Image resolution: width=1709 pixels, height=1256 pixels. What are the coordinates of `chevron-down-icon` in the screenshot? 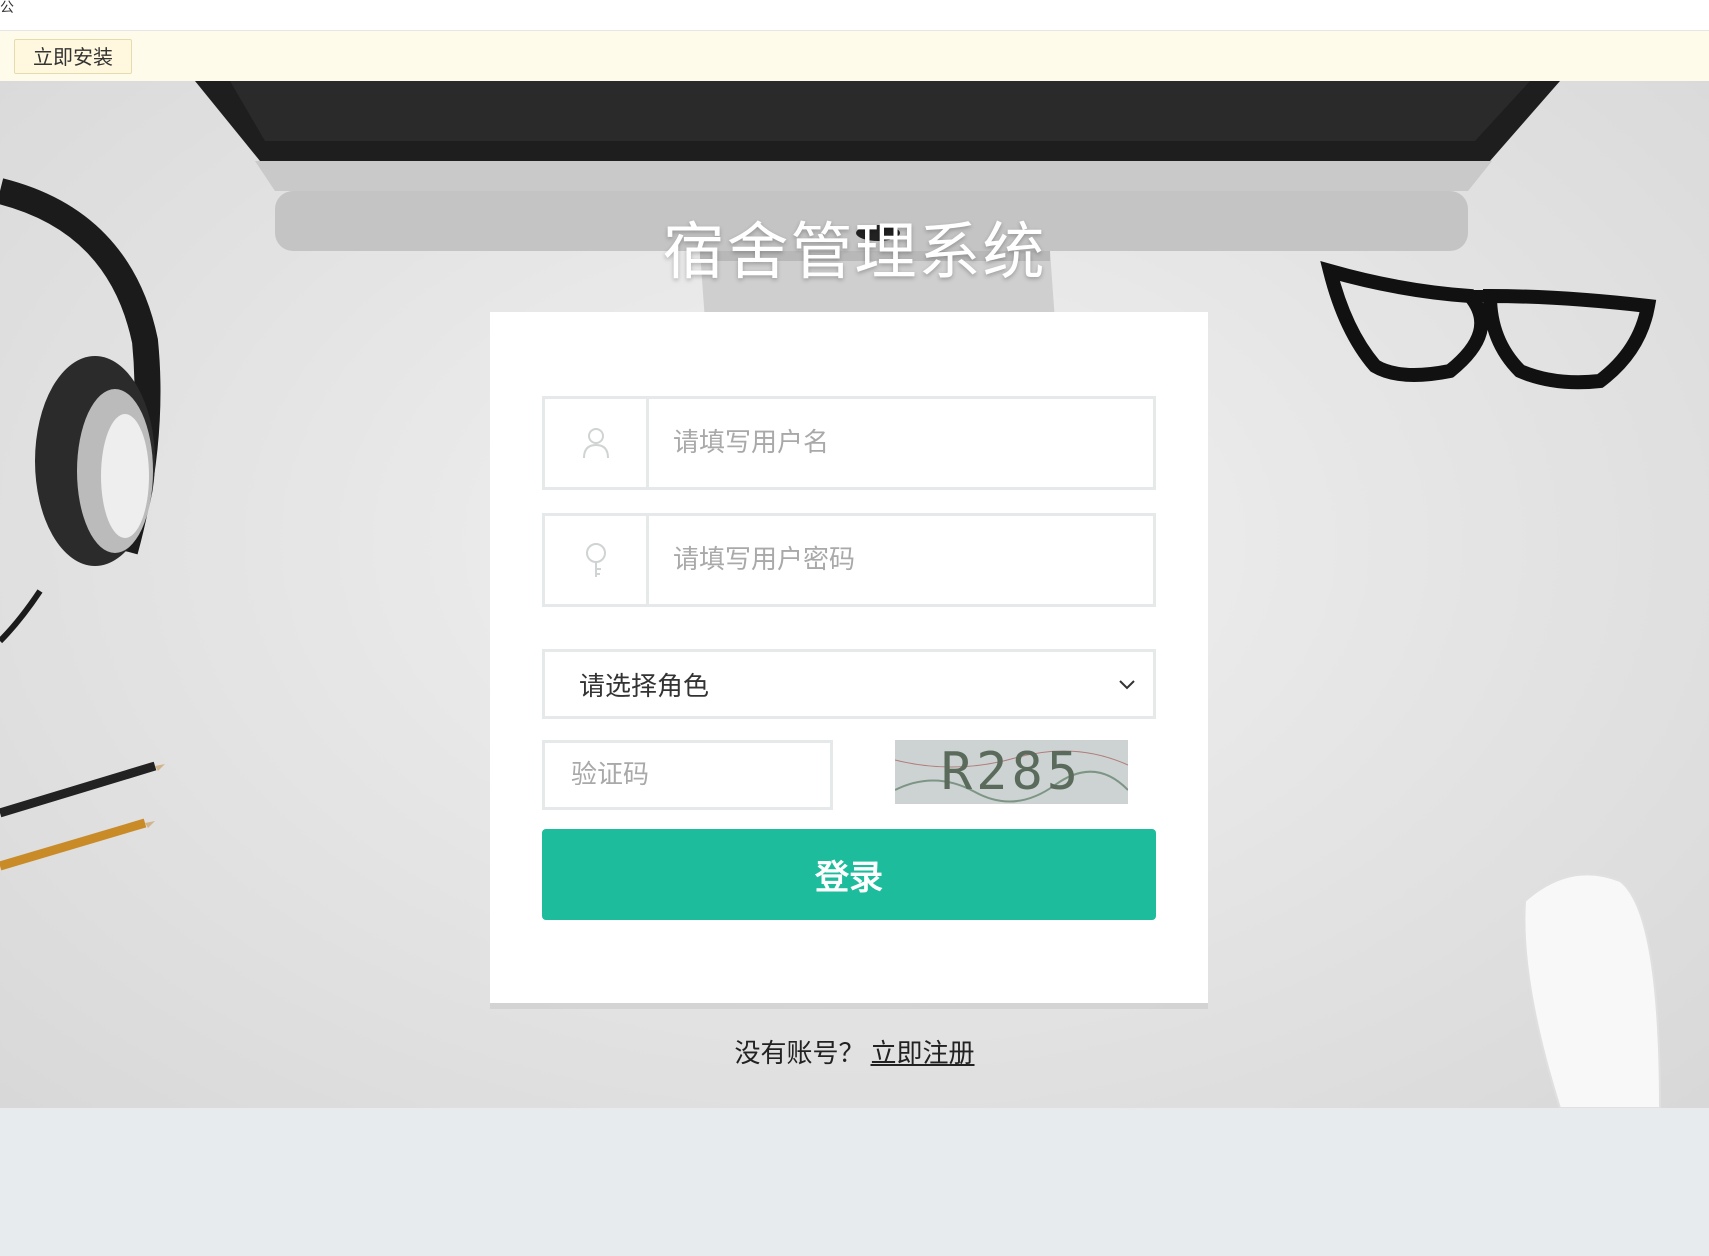 It's located at (1127, 685).